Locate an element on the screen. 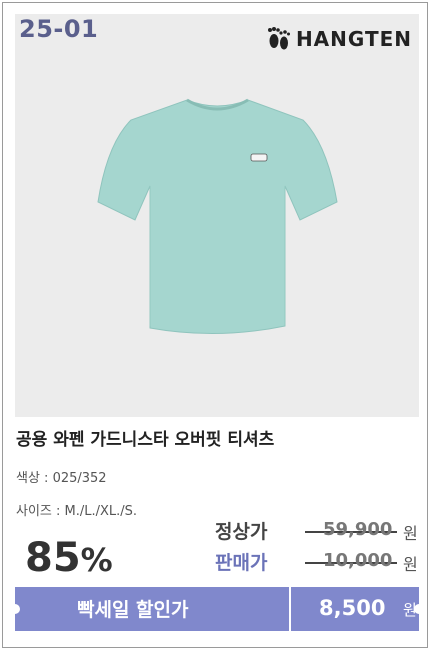 The height and width of the screenshot is (650, 430). regular-price-row: 정상가 59,900 원 is located at coordinates (320, 531).